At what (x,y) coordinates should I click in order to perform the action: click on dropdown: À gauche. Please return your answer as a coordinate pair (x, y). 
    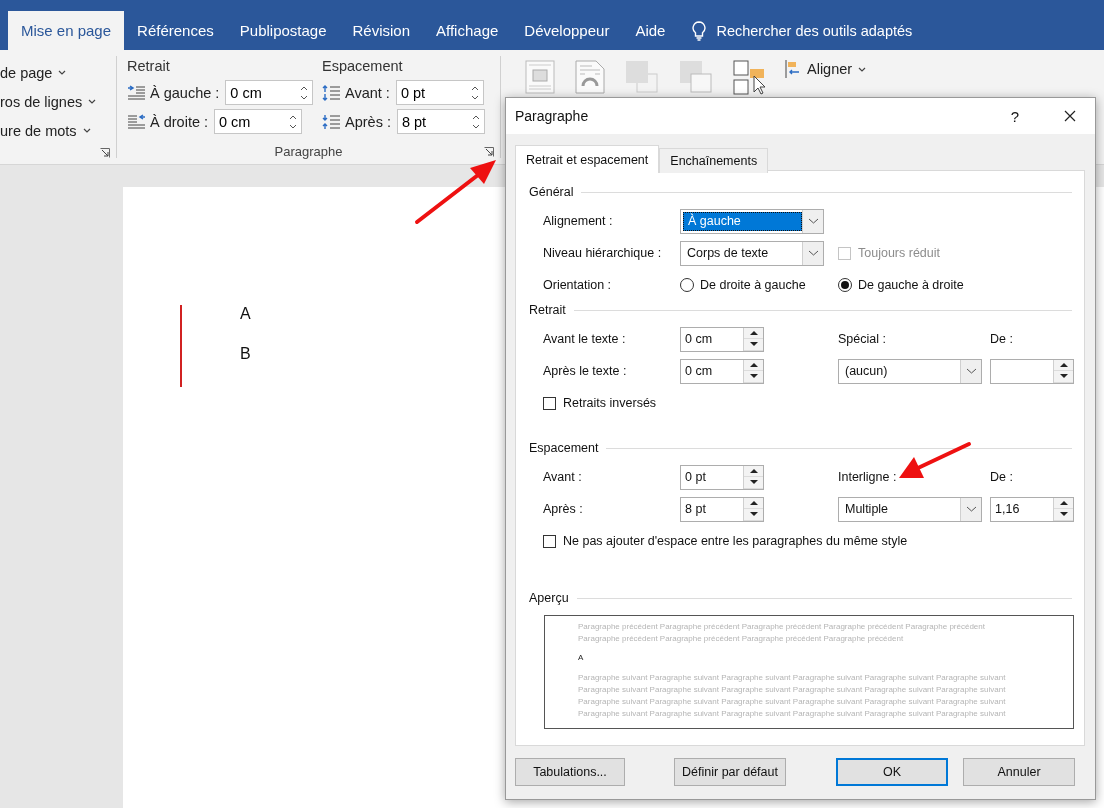
    Looking at the image, I should click on (752, 221).